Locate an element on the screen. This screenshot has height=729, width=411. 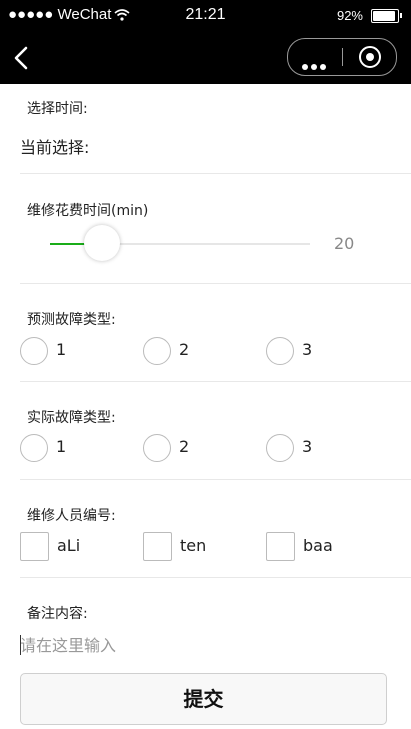
time-current-picker: 当前选择: is located at coordinates (54, 146).